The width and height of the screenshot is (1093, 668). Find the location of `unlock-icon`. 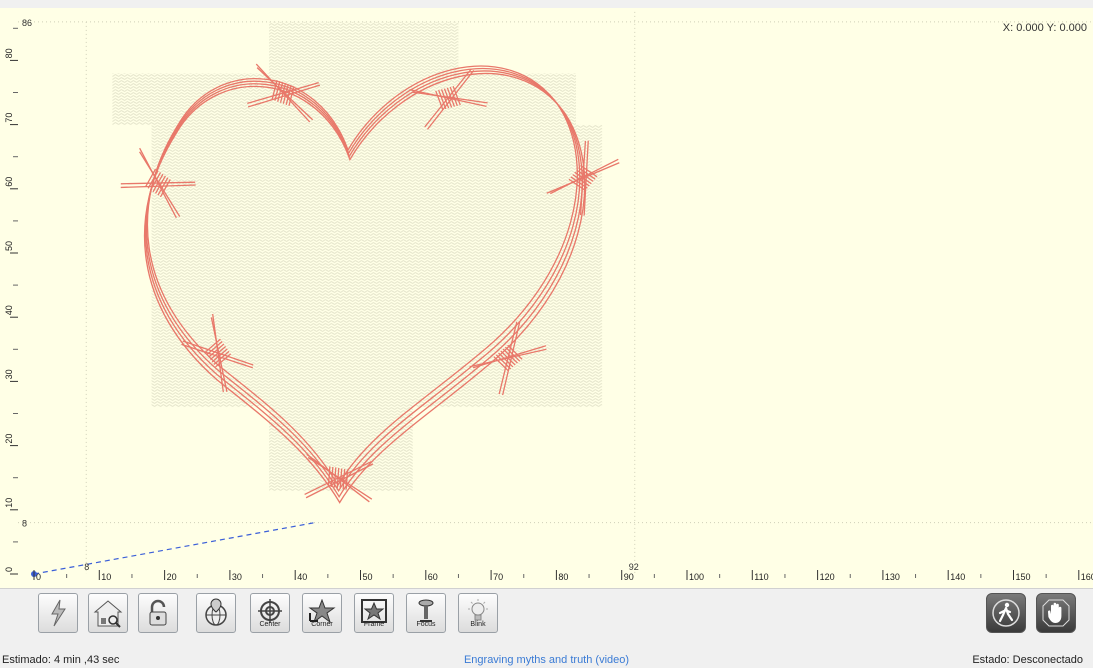

unlock-icon is located at coordinates (158, 612).